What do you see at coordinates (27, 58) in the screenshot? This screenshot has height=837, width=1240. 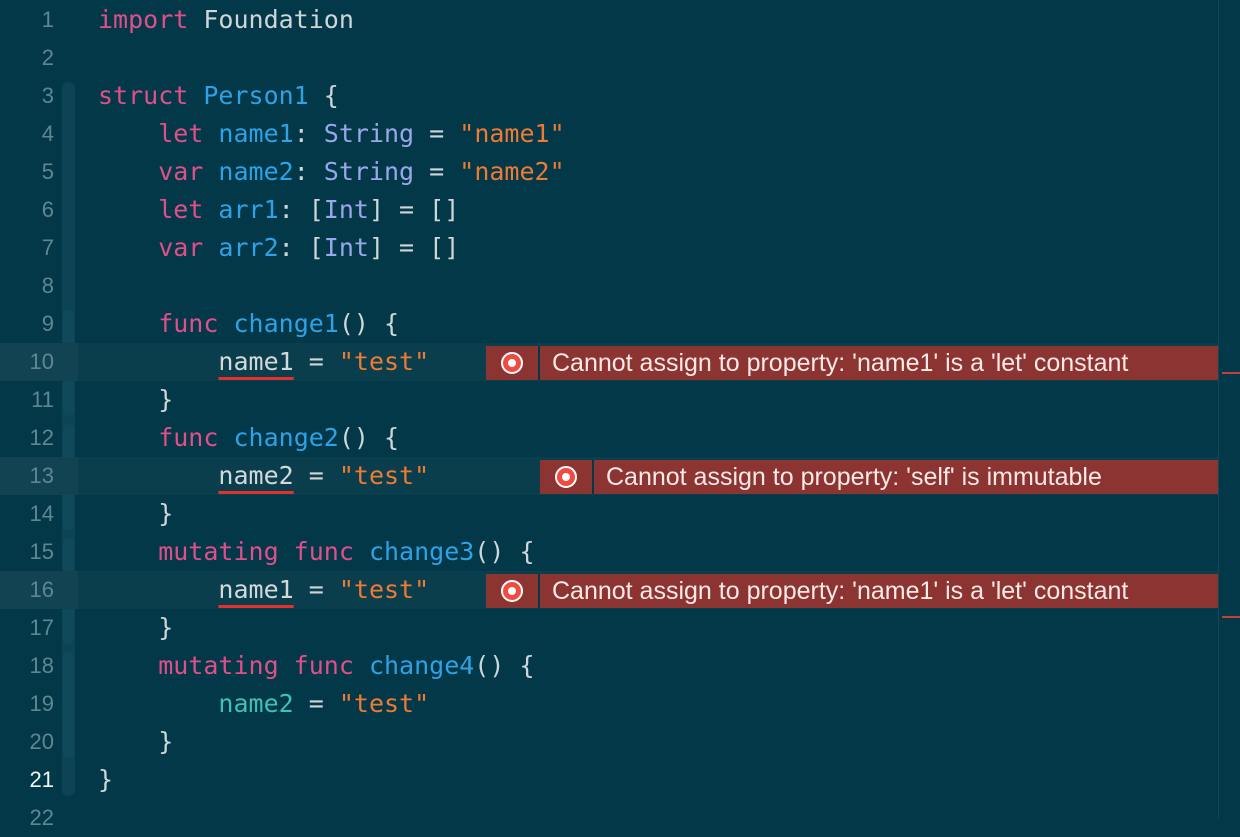 I see `line-number: 2` at bounding box center [27, 58].